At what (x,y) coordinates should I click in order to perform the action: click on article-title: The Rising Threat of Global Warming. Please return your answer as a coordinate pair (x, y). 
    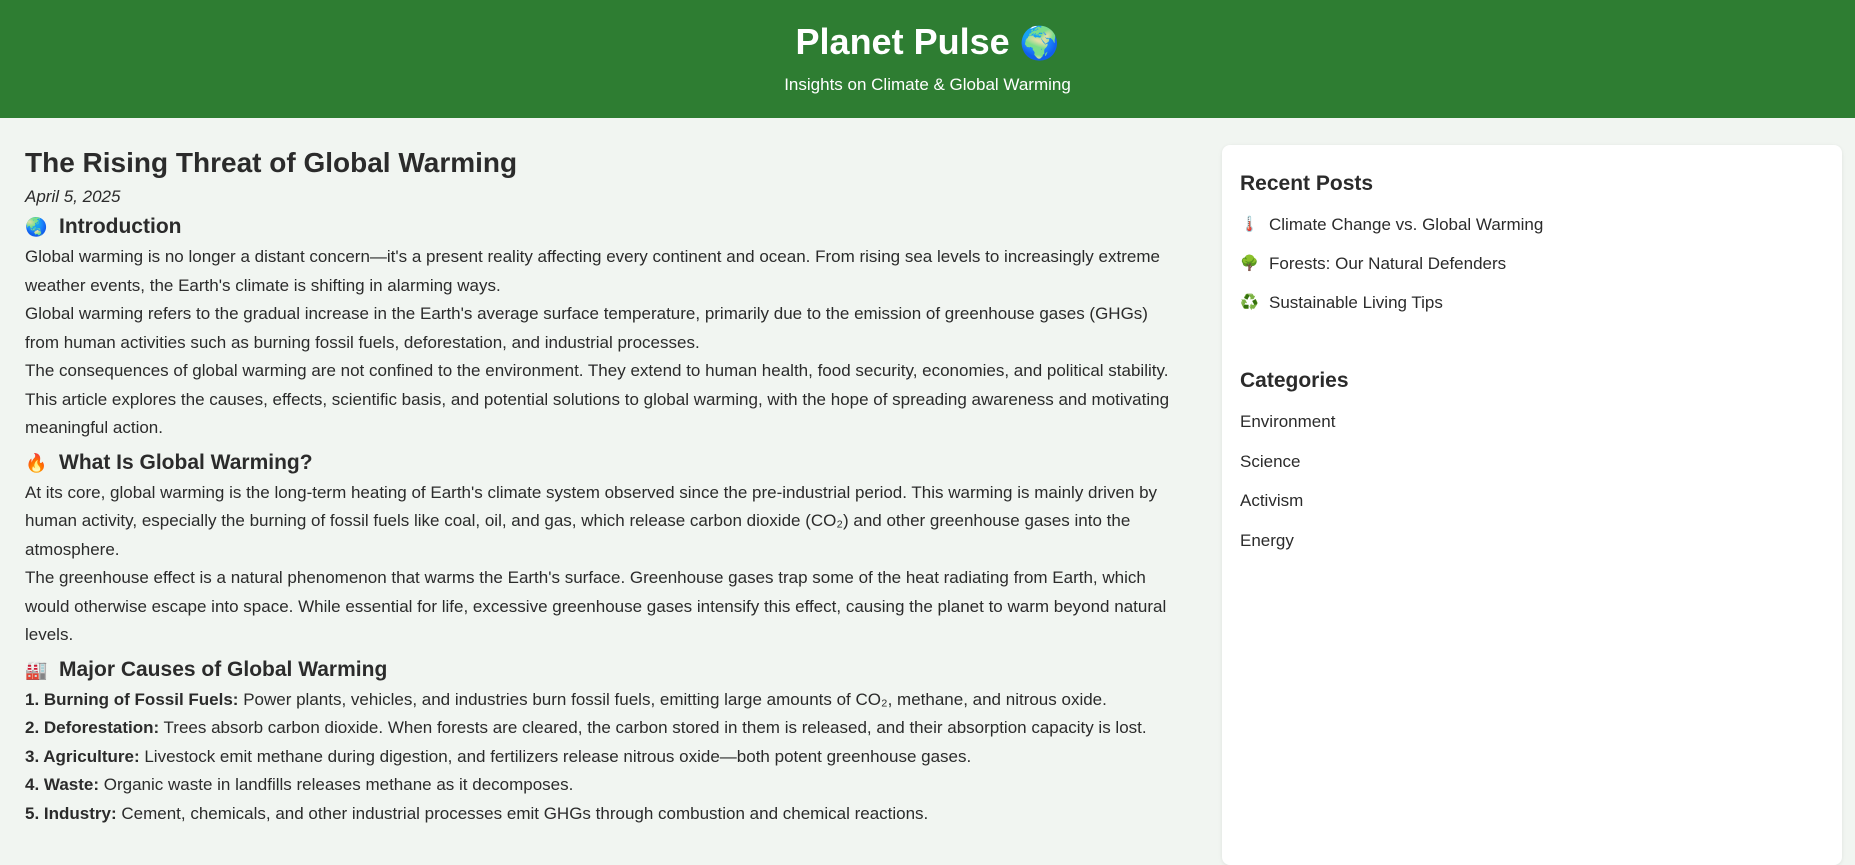
    Looking at the image, I should click on (271, 162).